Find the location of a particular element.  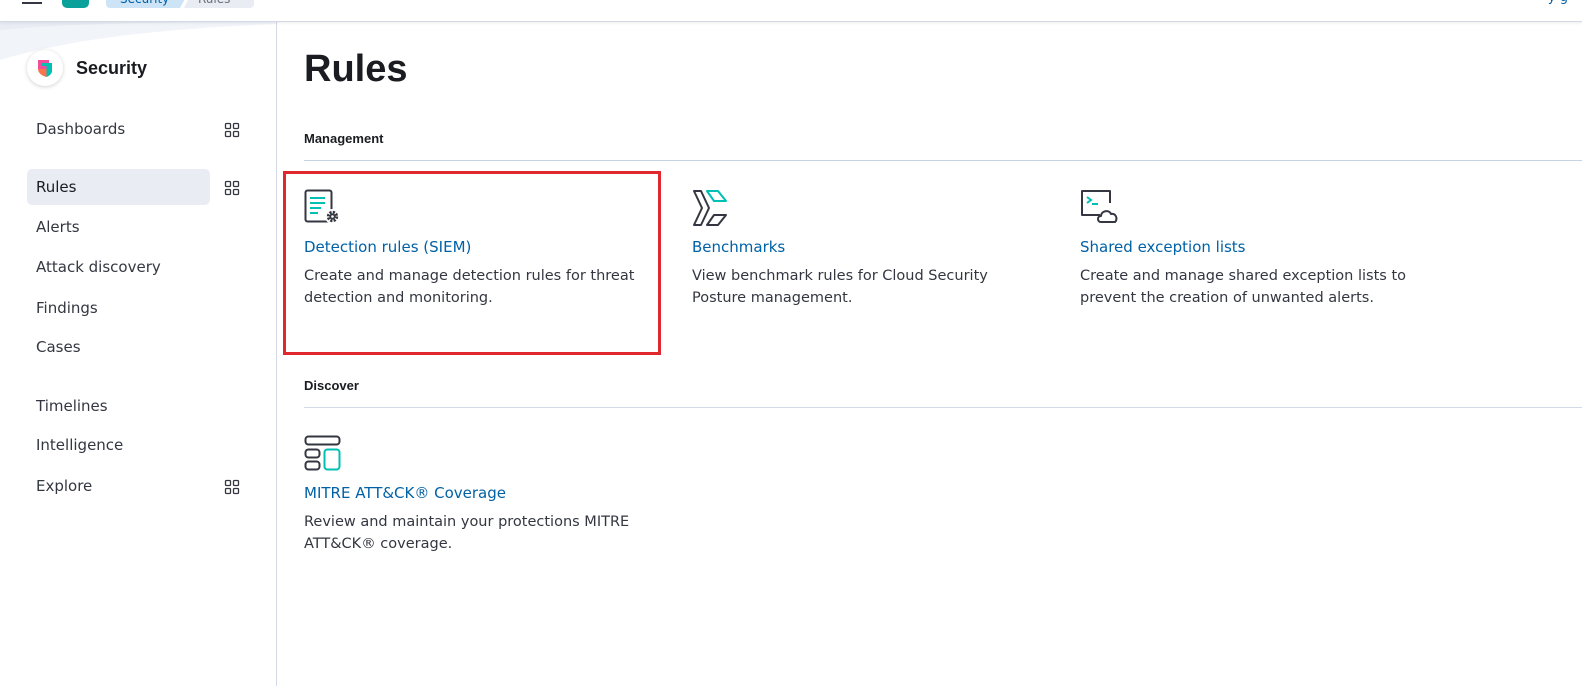

sidebar-item-label: Findings is located at coordinates (67, 308).